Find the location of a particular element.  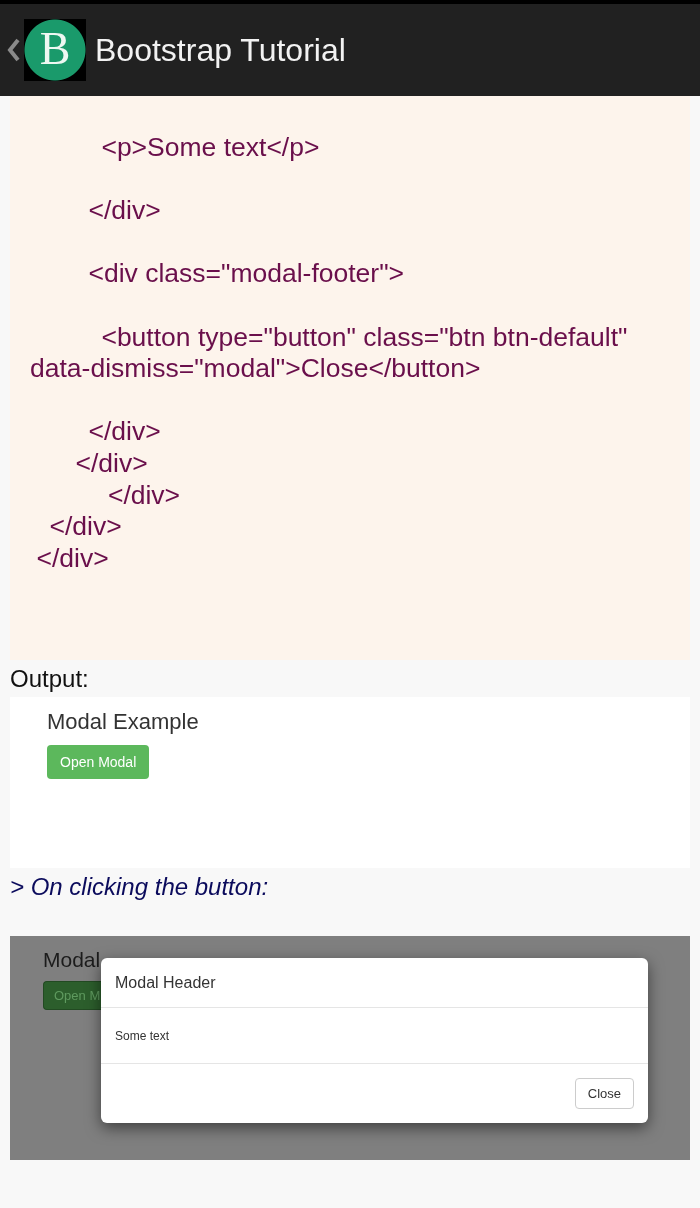

app-title: Bootstrap Tutorial is located at coordinates (220, 50).